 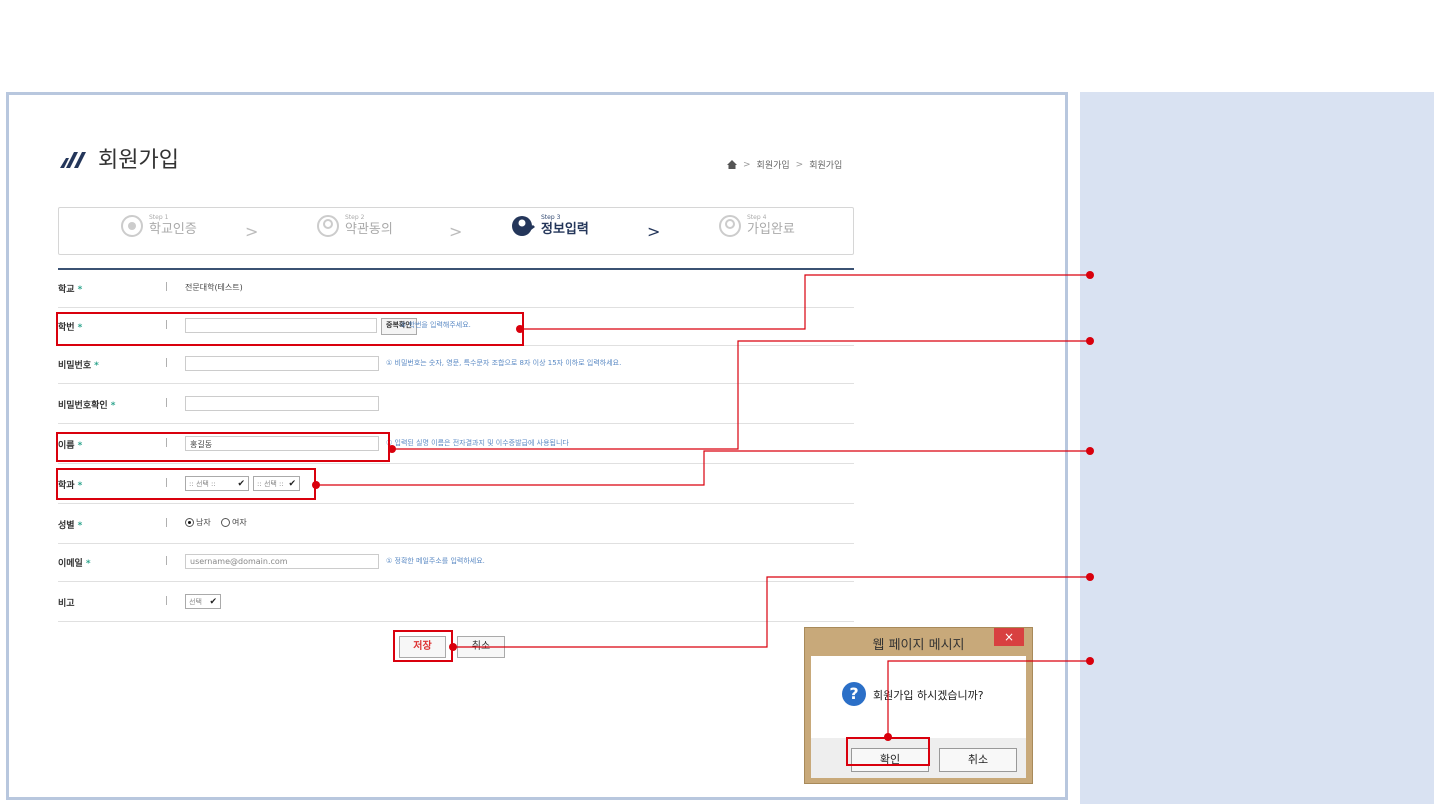 I want to click on title-logo-icon, so click(x=73, y=160).